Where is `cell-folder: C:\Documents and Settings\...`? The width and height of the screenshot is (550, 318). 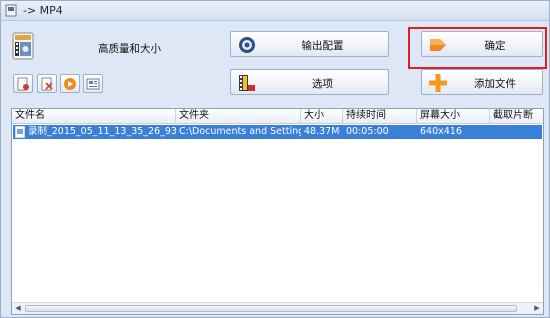
cell-folder: C:\Documents and Settings\... is located at coordinates (240, 131).